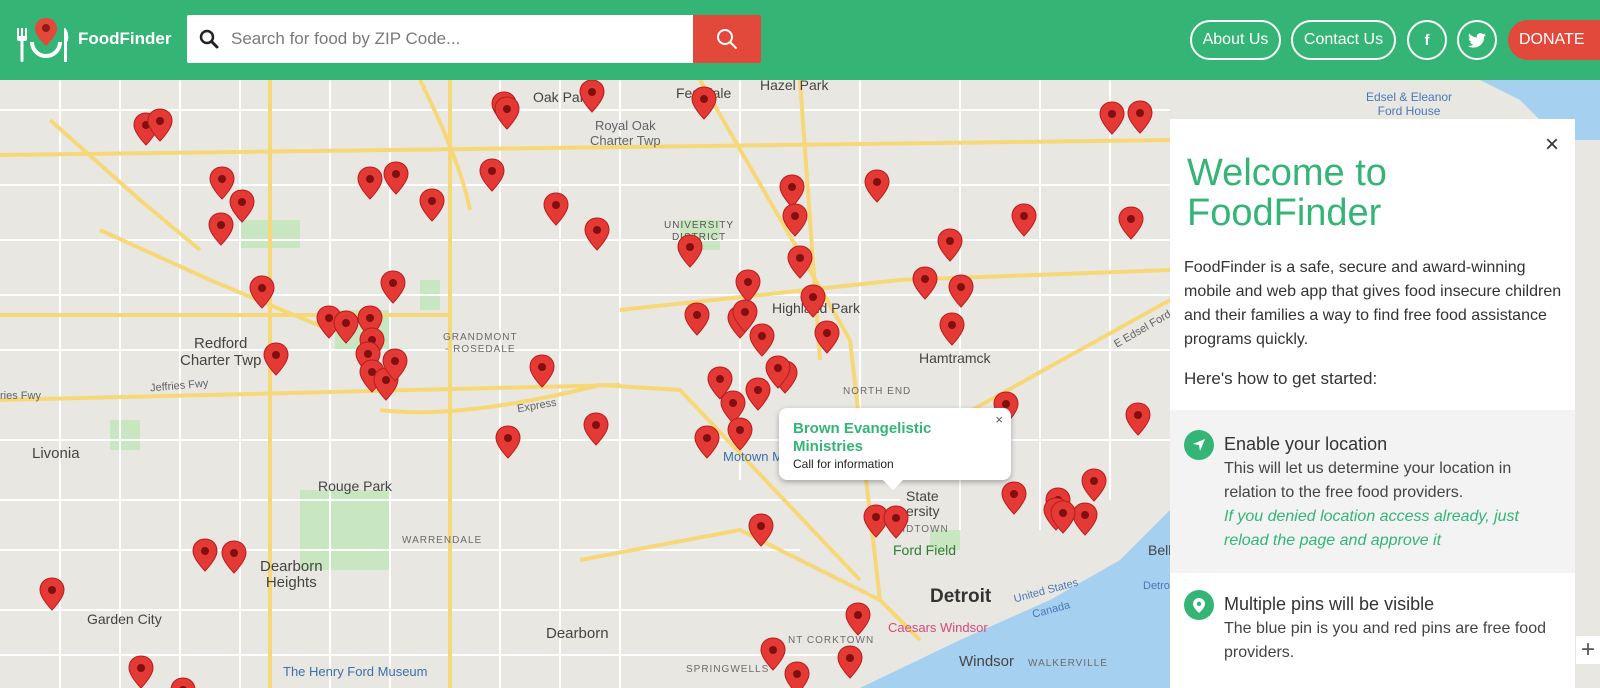  Describe the element at coordinates (1199, 445) in the screenshot. I see `location-arrow-icon` at that location.